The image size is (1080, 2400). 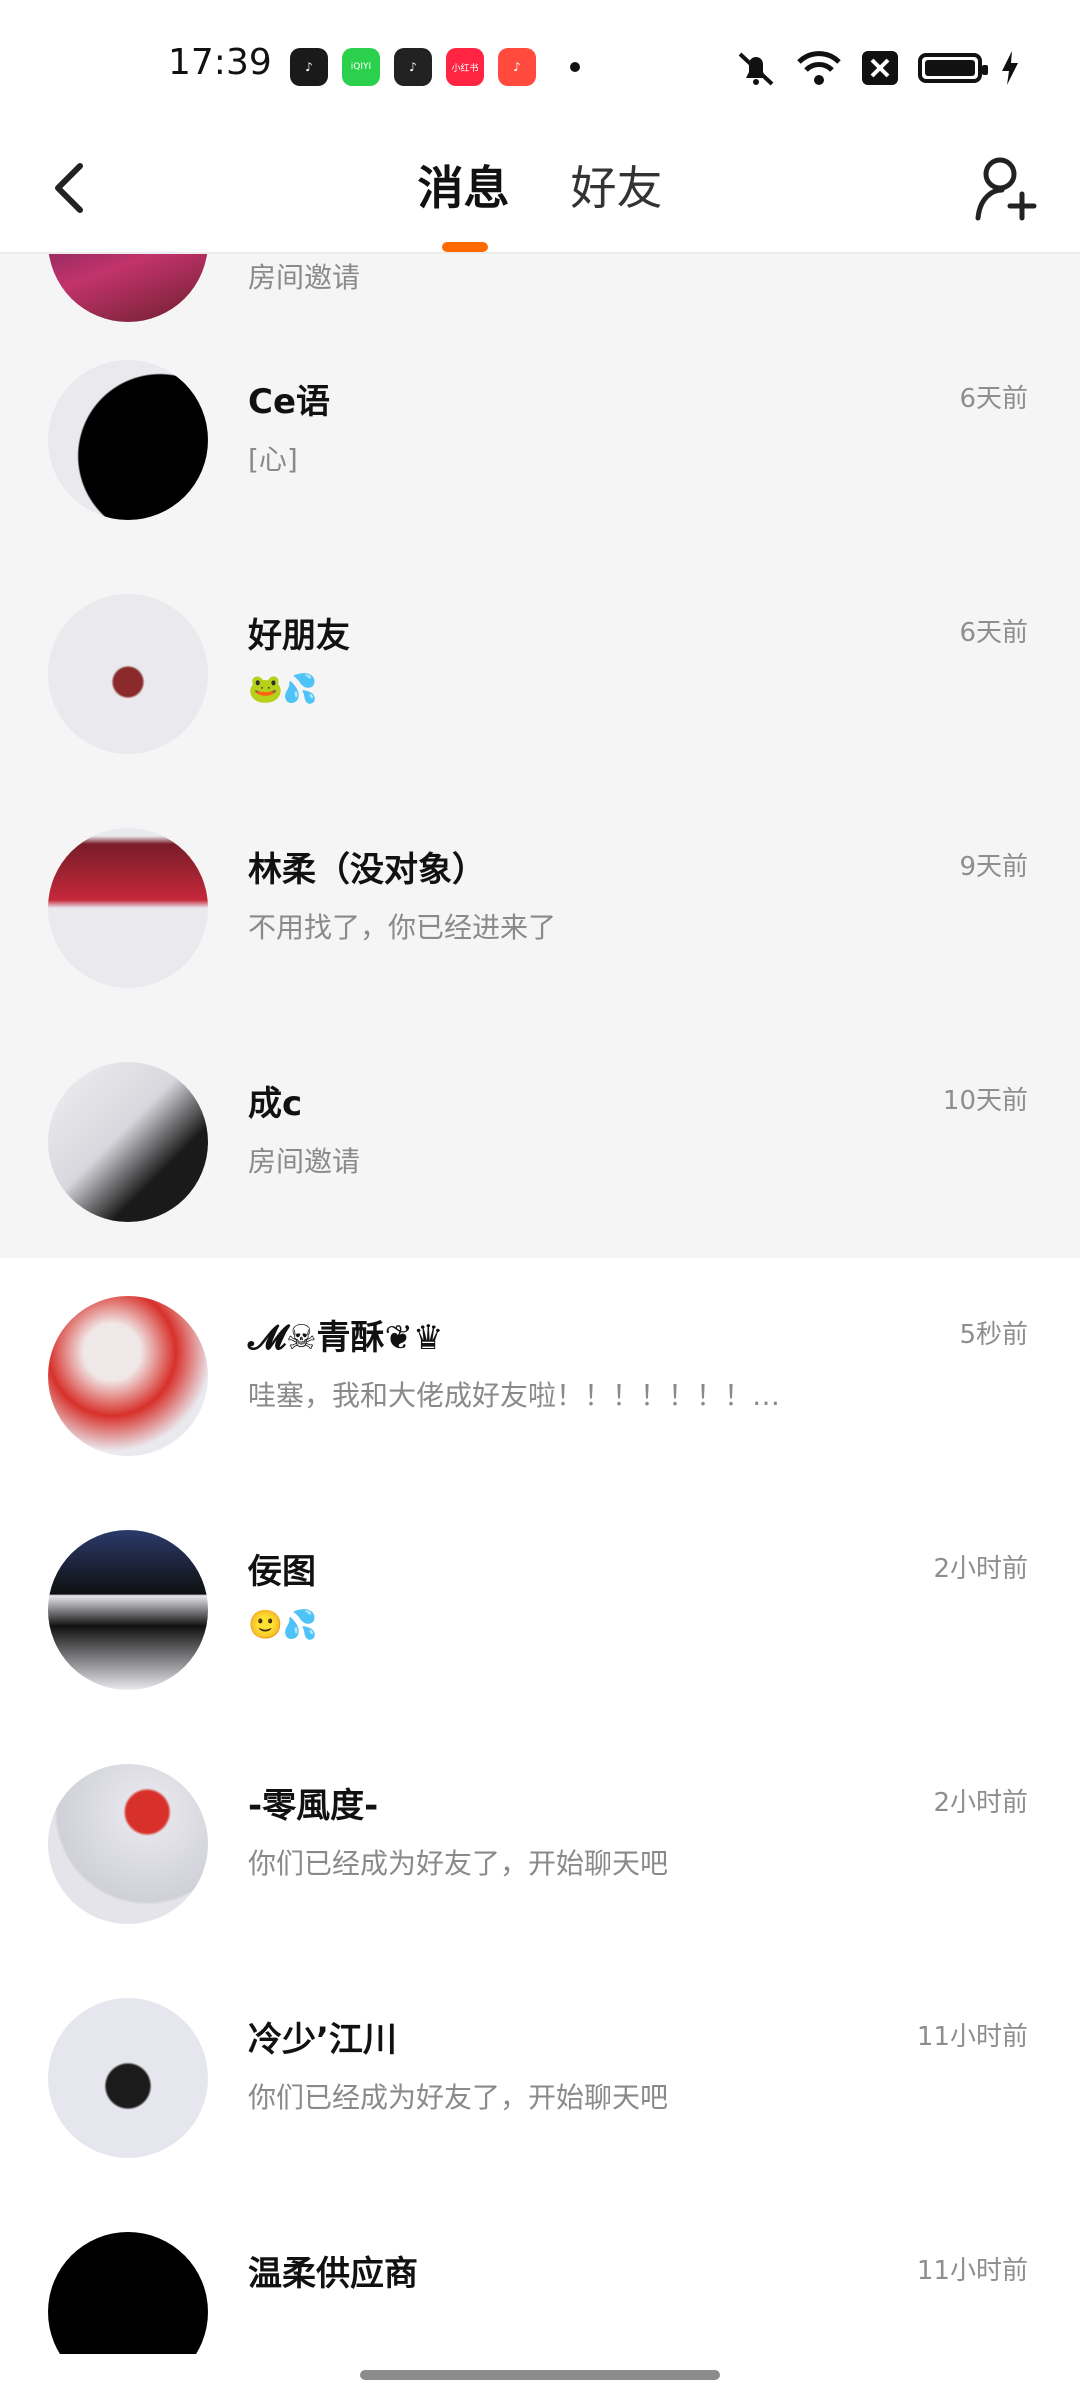 What do you see at coordinates (1010, 68) in the screenshot?
I see `charging-icon` at bounding box center [1010, 68].